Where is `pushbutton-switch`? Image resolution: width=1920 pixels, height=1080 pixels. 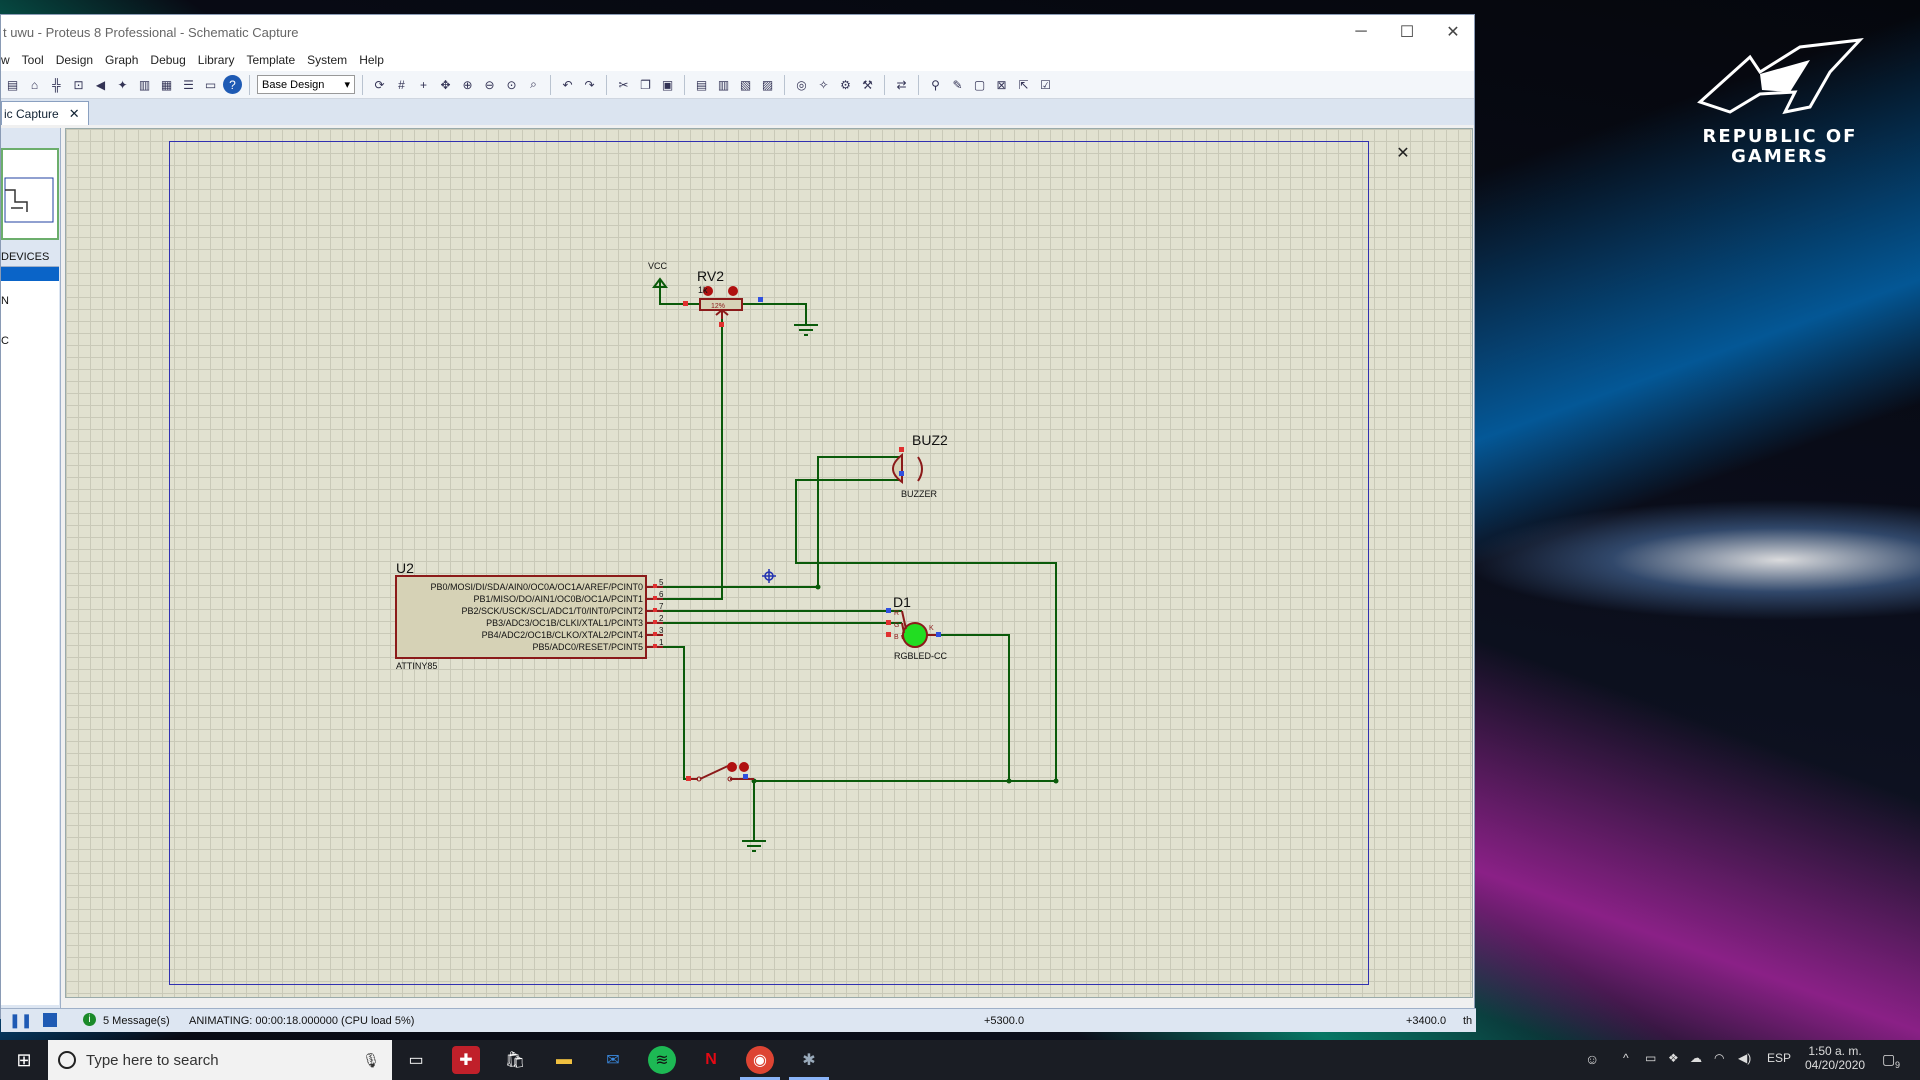
pushbutton-switch is located at coordinates (720, 772).